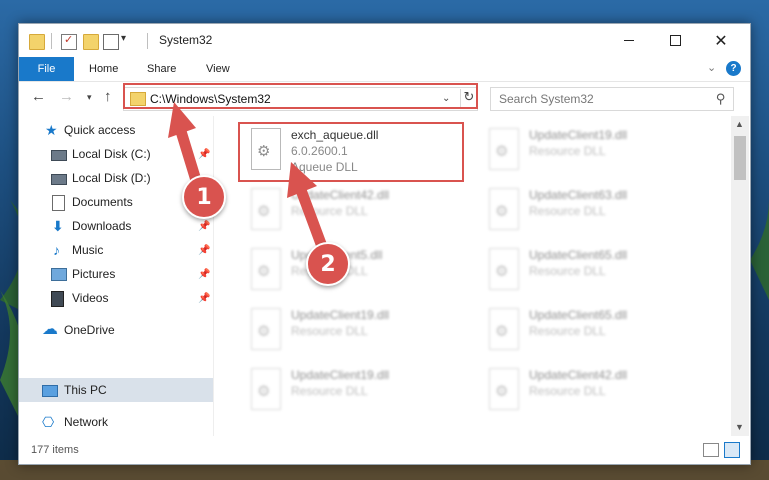  Describe the element at coordinates (721, 40) in the screenshot. I see `close-button: ✕` at that location.